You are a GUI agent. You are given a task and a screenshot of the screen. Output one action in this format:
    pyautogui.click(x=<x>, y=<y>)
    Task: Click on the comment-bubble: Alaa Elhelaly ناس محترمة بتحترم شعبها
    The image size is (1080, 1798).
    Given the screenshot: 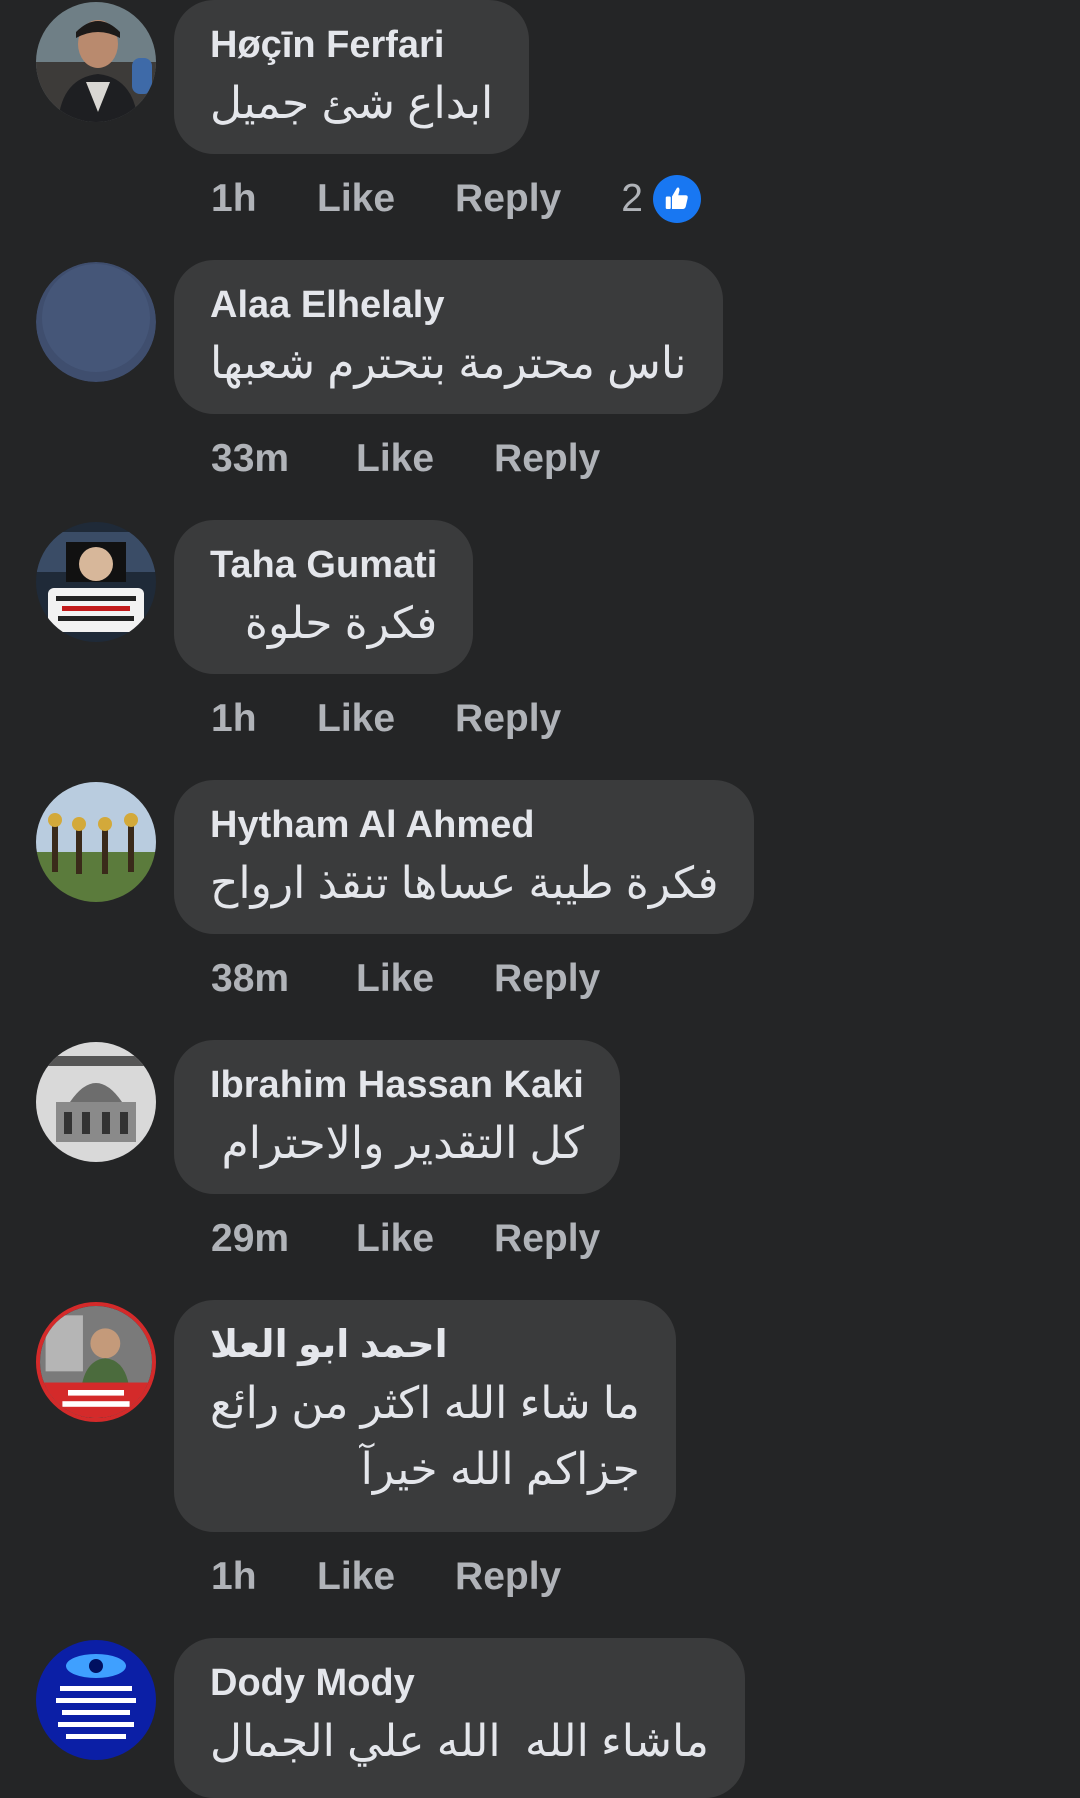 What is the action you would take?
    pyautogui.click(x=448, y=337)
    